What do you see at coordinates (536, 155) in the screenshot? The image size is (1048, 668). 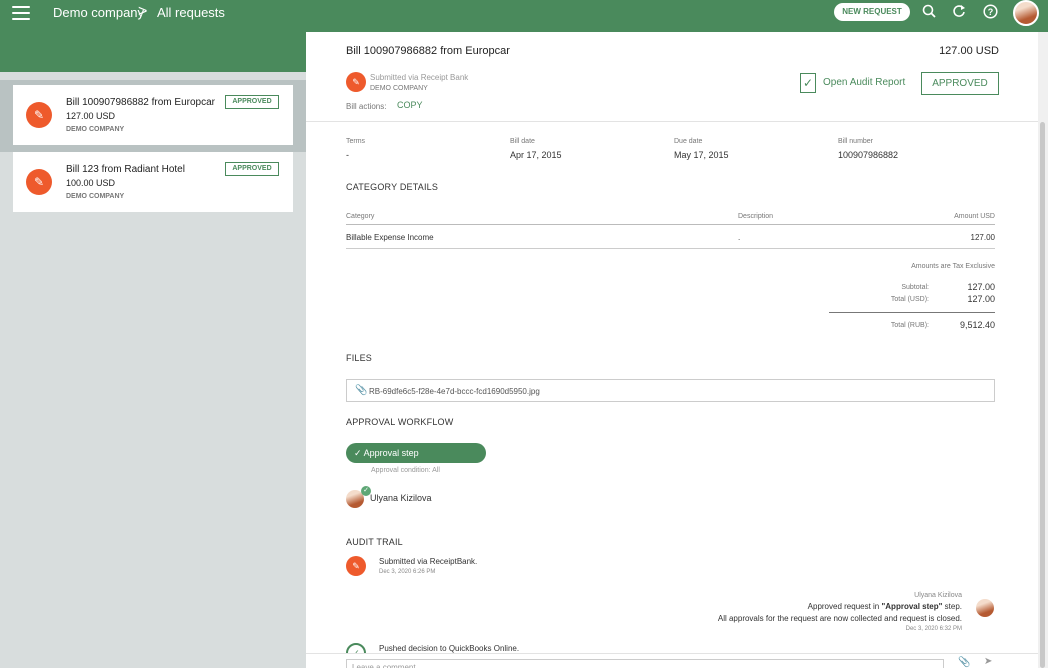 I see `bill-date-value: Apr 17, 2015` at bounding box center [536, 155].